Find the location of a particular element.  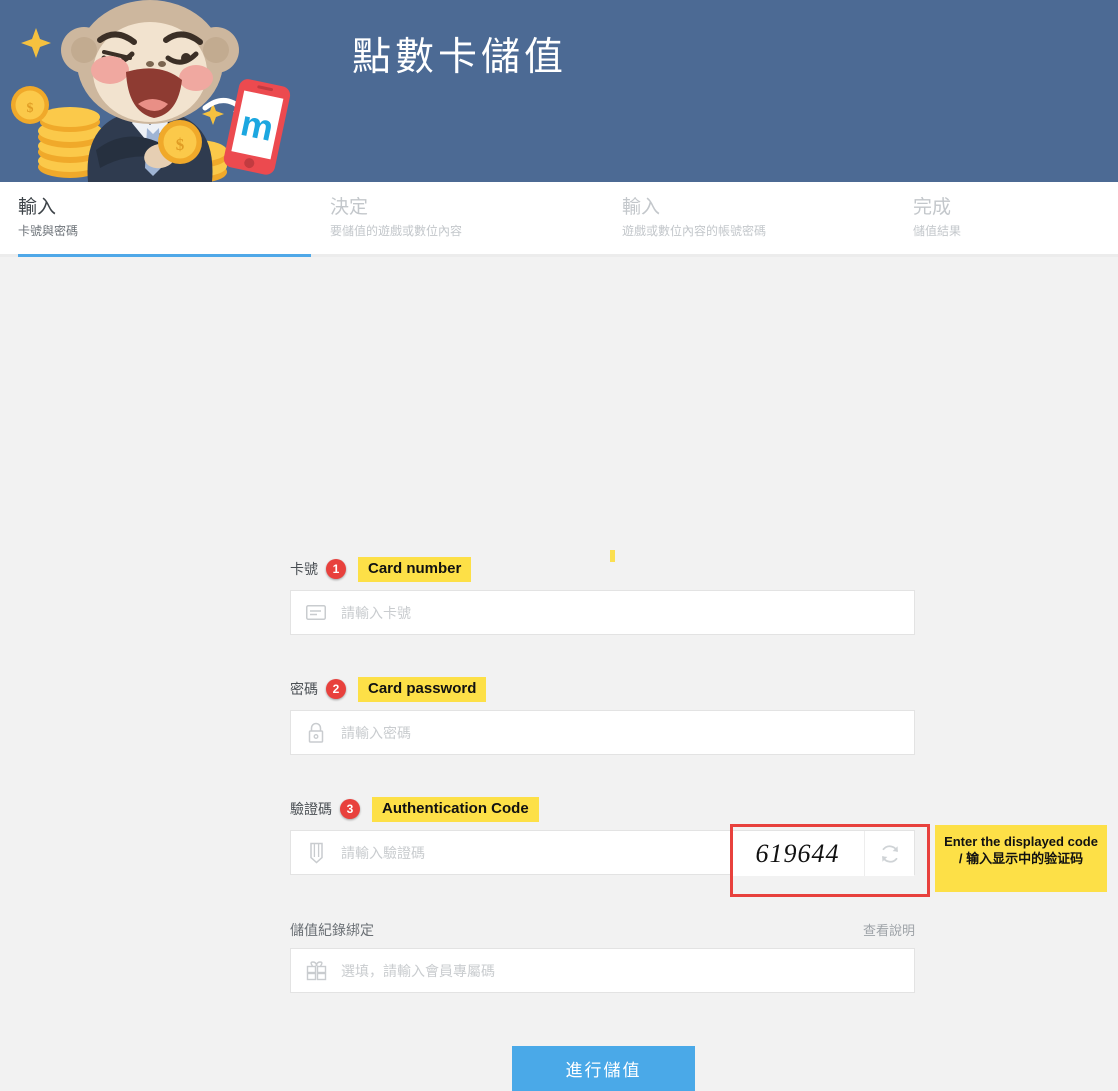

binding-code-placeholder: 選填，請輸入會員專屬碼 is located at coordinates (418, 970).